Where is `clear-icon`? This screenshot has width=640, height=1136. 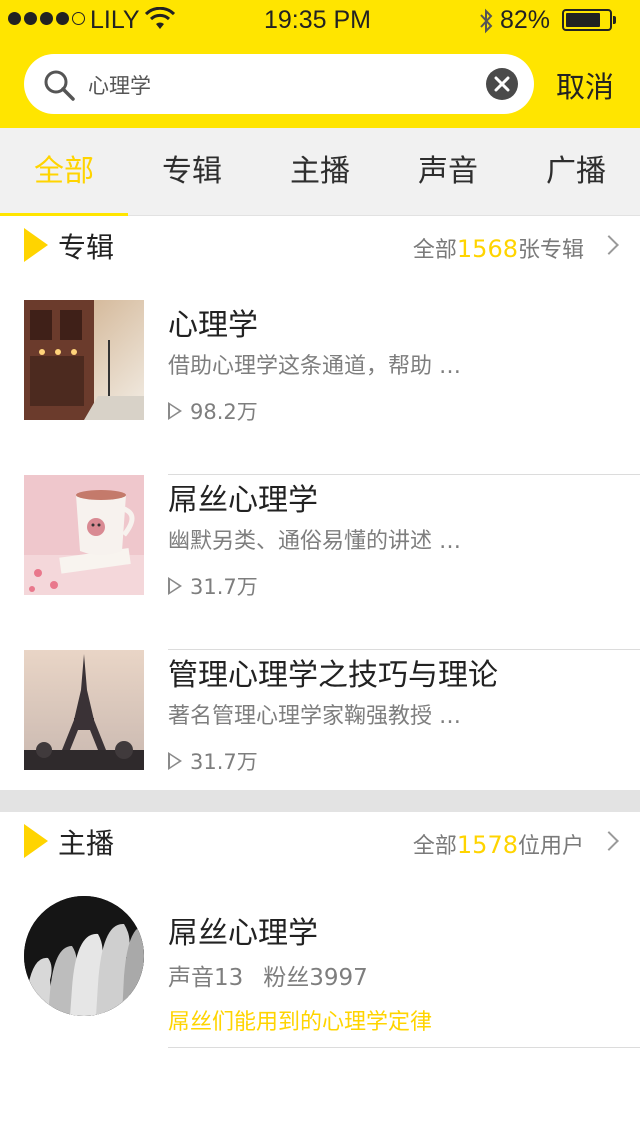
clear-icon is located at coordinates (502, 84).